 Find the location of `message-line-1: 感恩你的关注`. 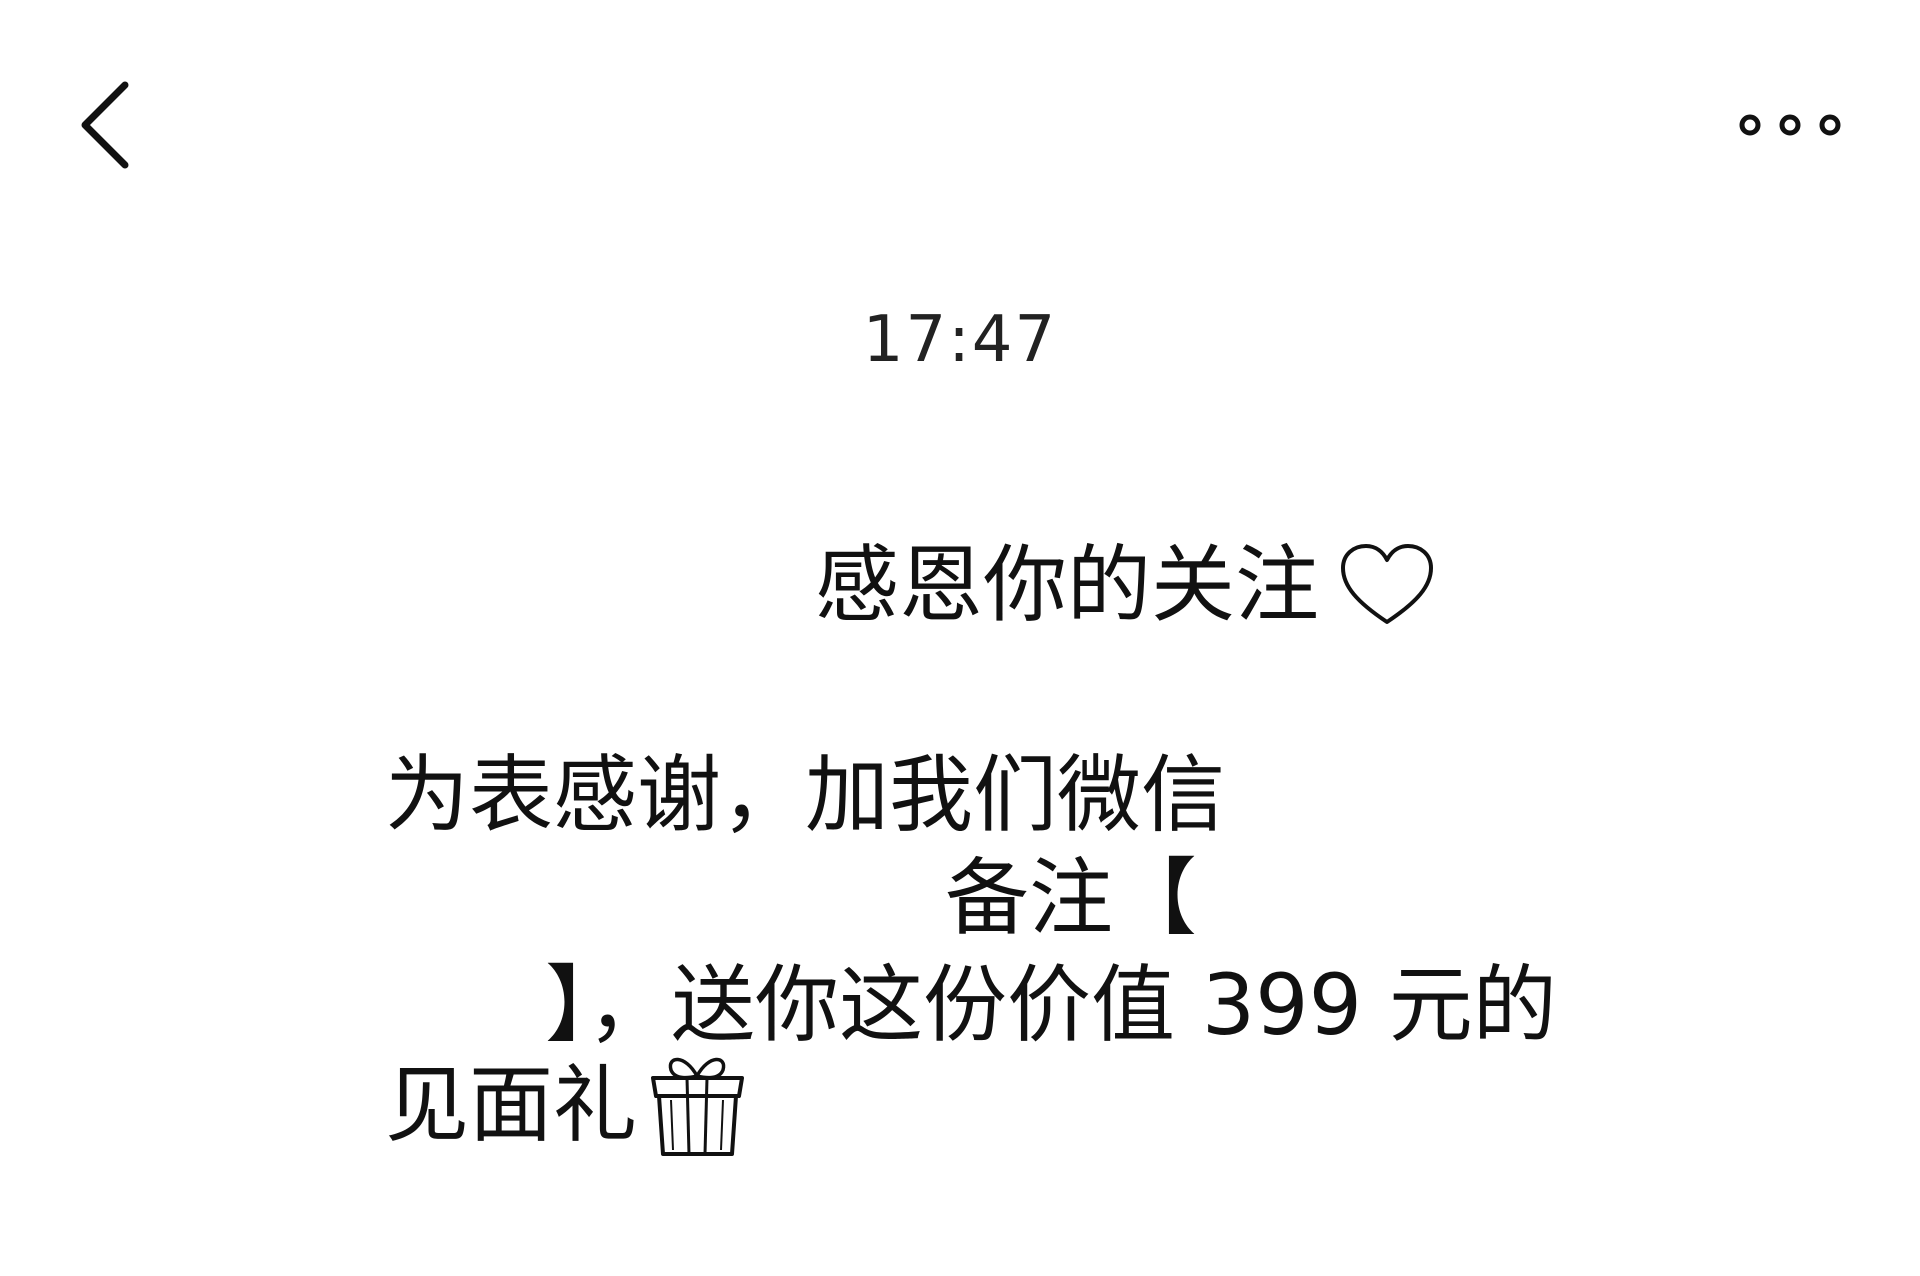

message-line-1: 感恩你的关注 is located at coordinates (1067, 585).